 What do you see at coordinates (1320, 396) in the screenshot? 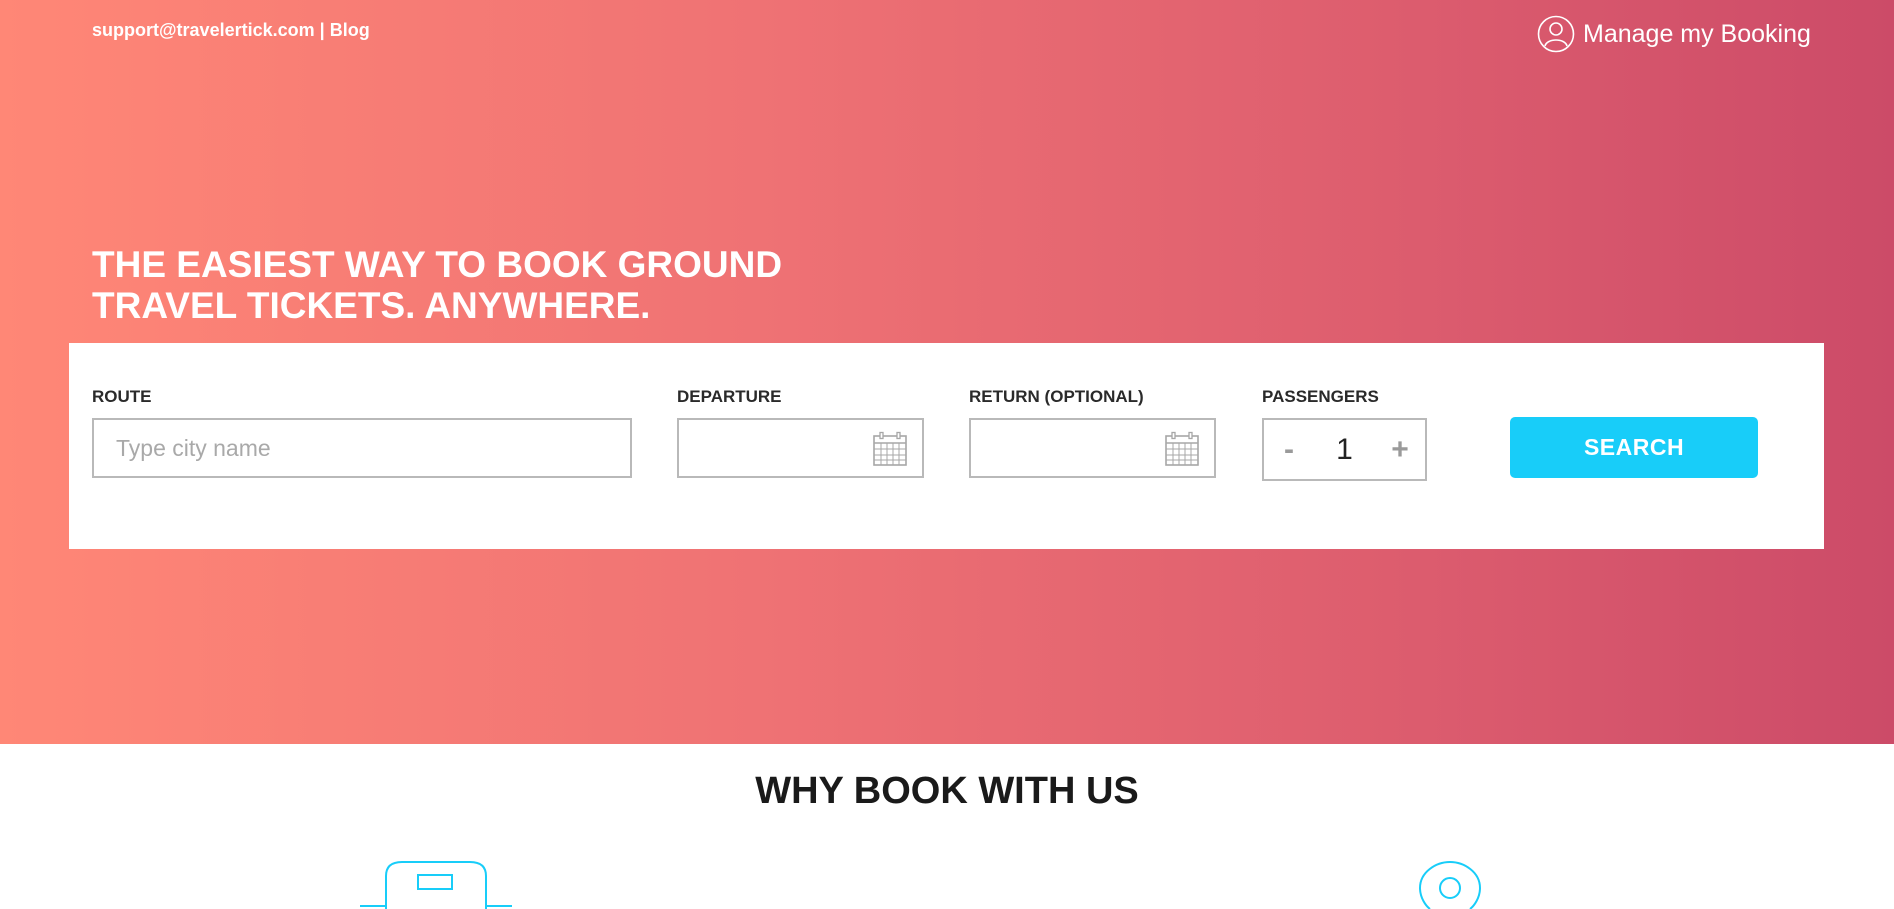
I see `passengers-label: PASSENGERS` at bounding box center [1320, 396].